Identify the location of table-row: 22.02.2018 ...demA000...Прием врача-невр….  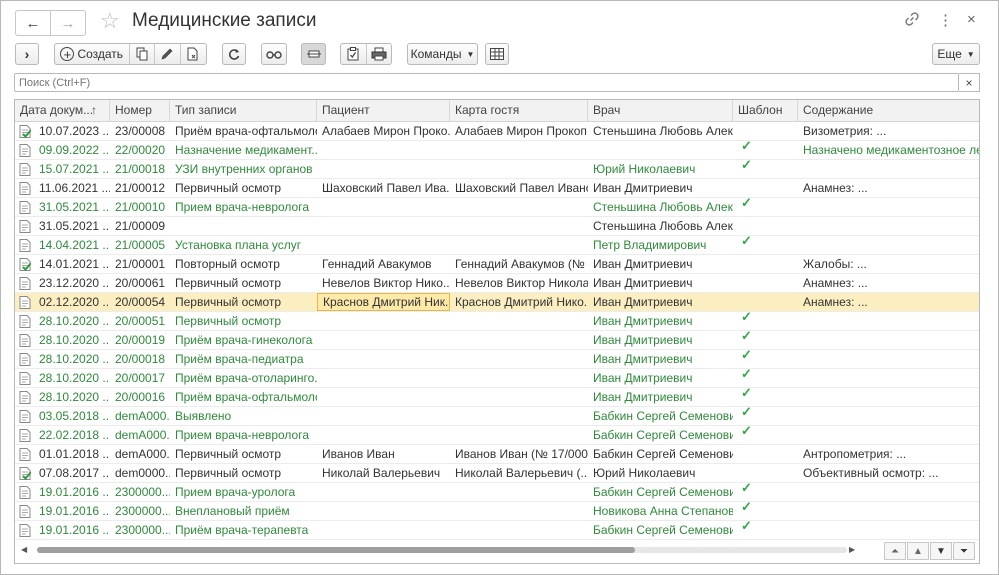
(497, 434).